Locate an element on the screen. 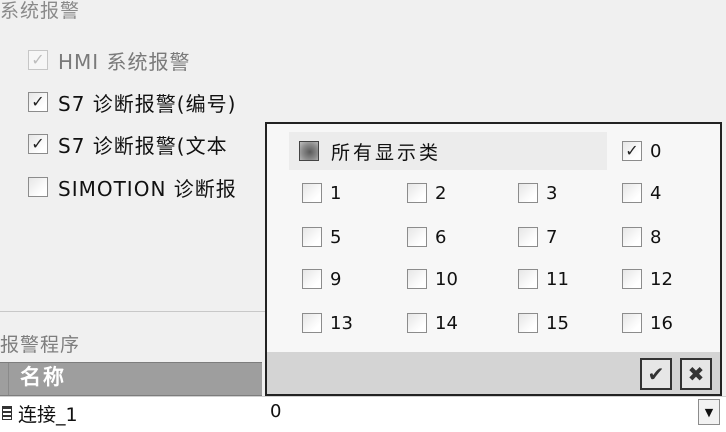 This screenshot has width=726, height=432. display-class-label: 13 is located at coordinates (341, 323).